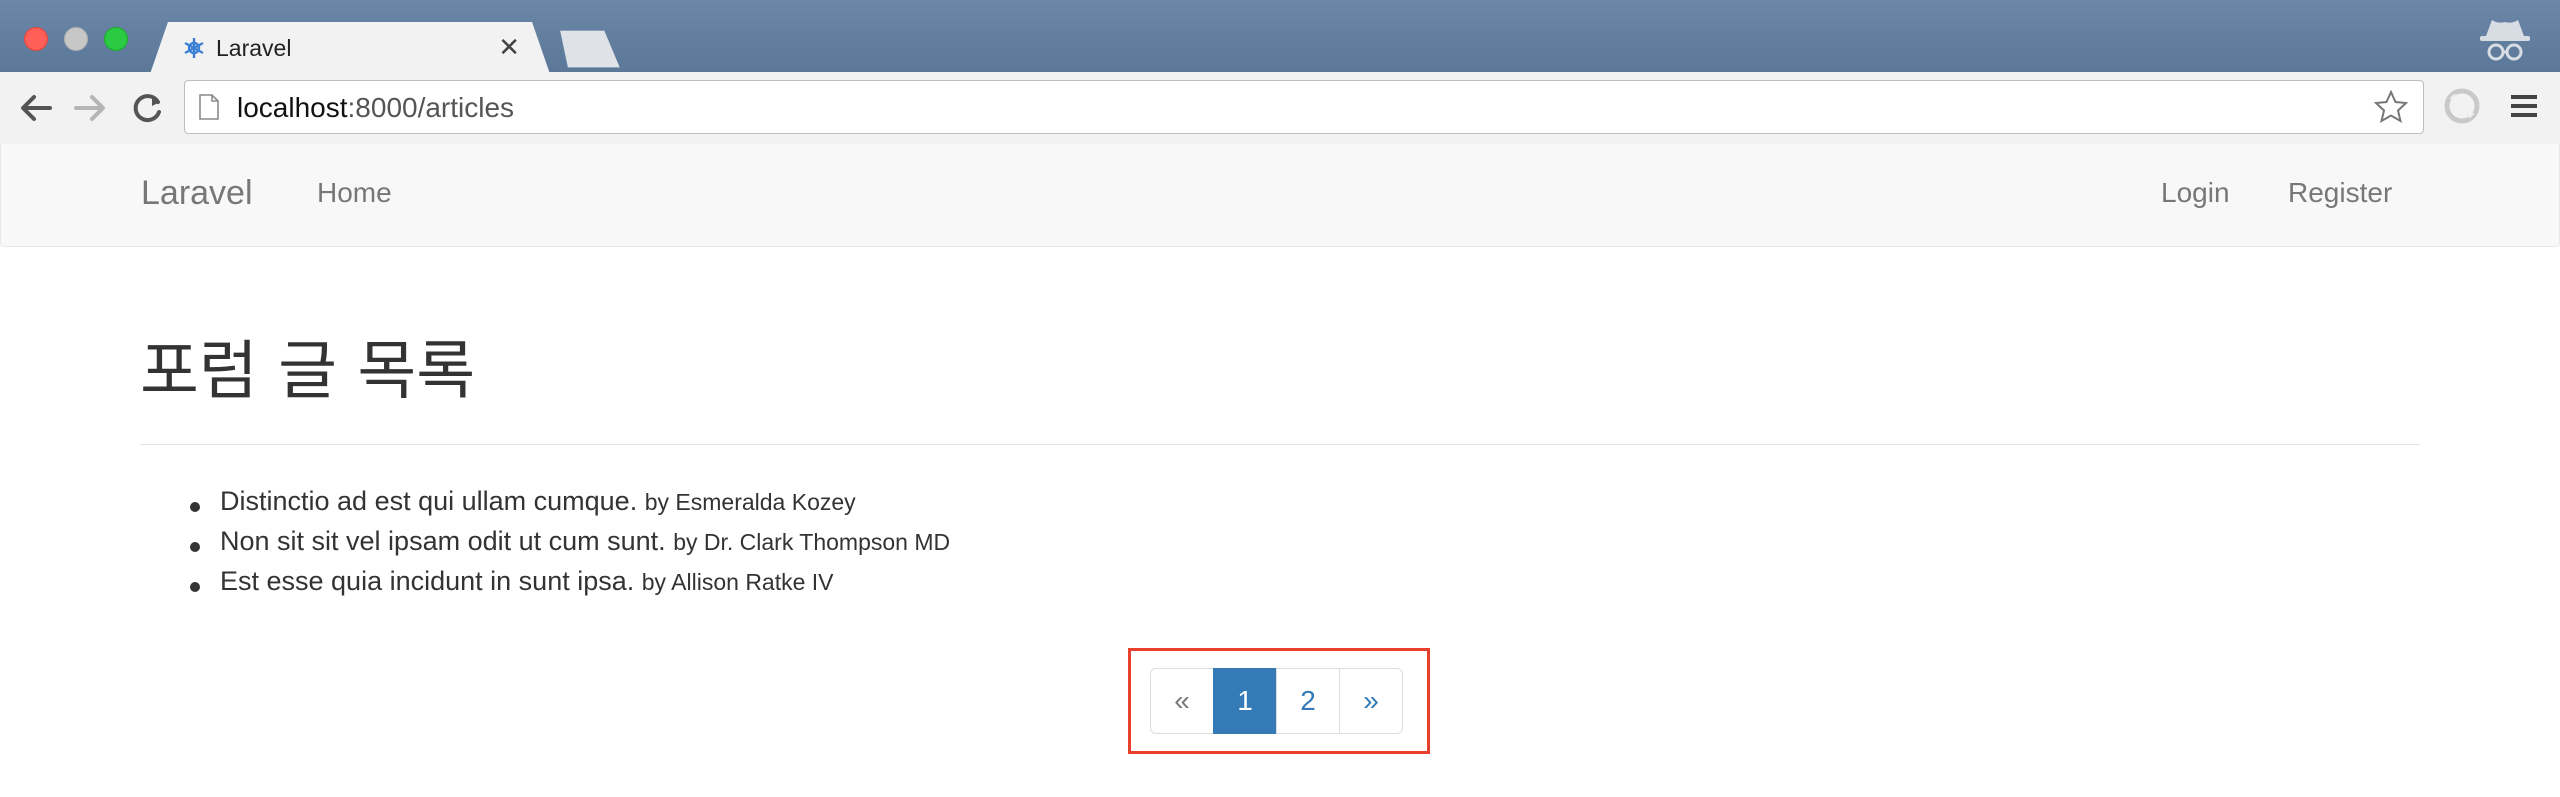  What do you see at coordinates (292, 107) in the screenshot?
I see `url-host: localhost` at bounding box center [292, 107].